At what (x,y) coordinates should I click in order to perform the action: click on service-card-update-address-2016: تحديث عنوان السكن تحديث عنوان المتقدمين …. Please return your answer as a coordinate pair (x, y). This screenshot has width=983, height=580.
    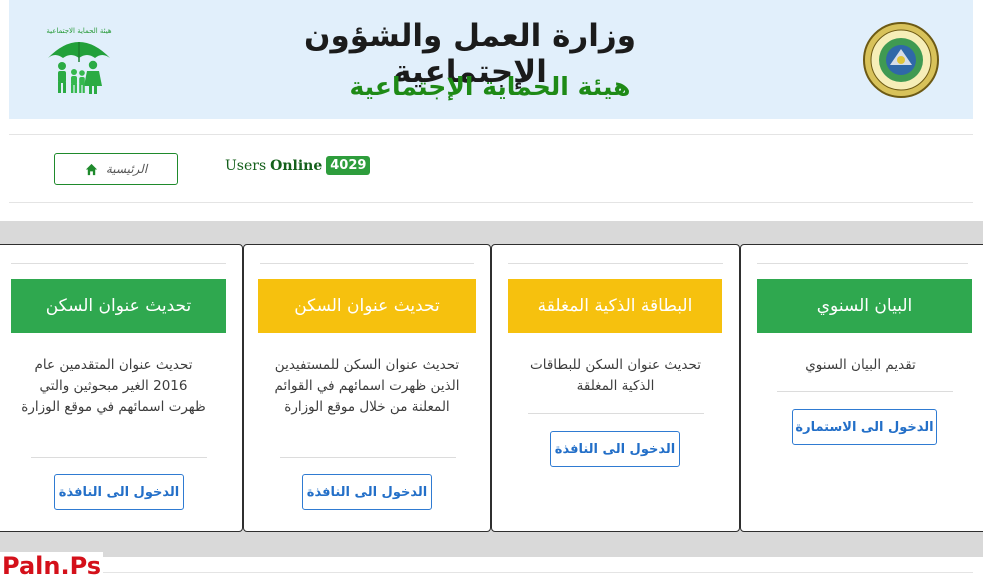
    Looking at the image, I should click on (121, 388).